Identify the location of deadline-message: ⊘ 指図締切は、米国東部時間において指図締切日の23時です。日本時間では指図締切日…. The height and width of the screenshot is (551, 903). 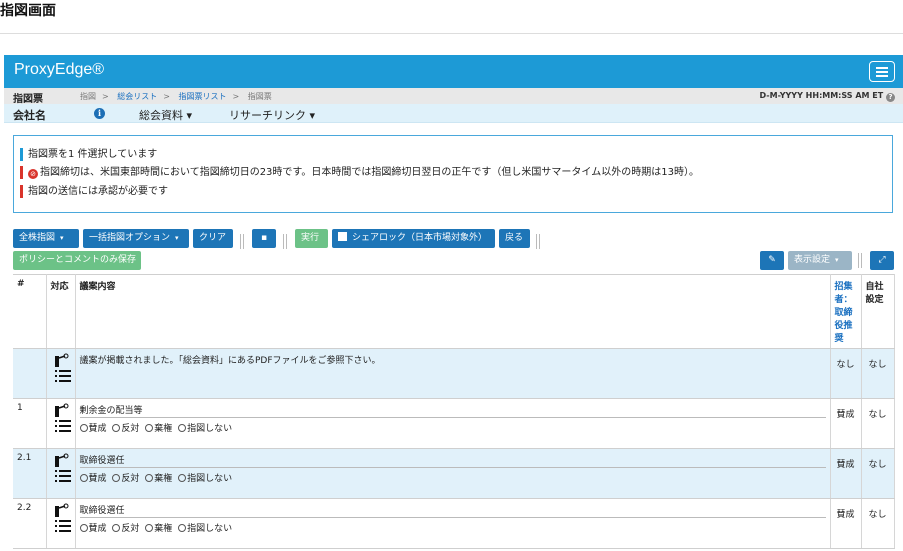
(359, 172).